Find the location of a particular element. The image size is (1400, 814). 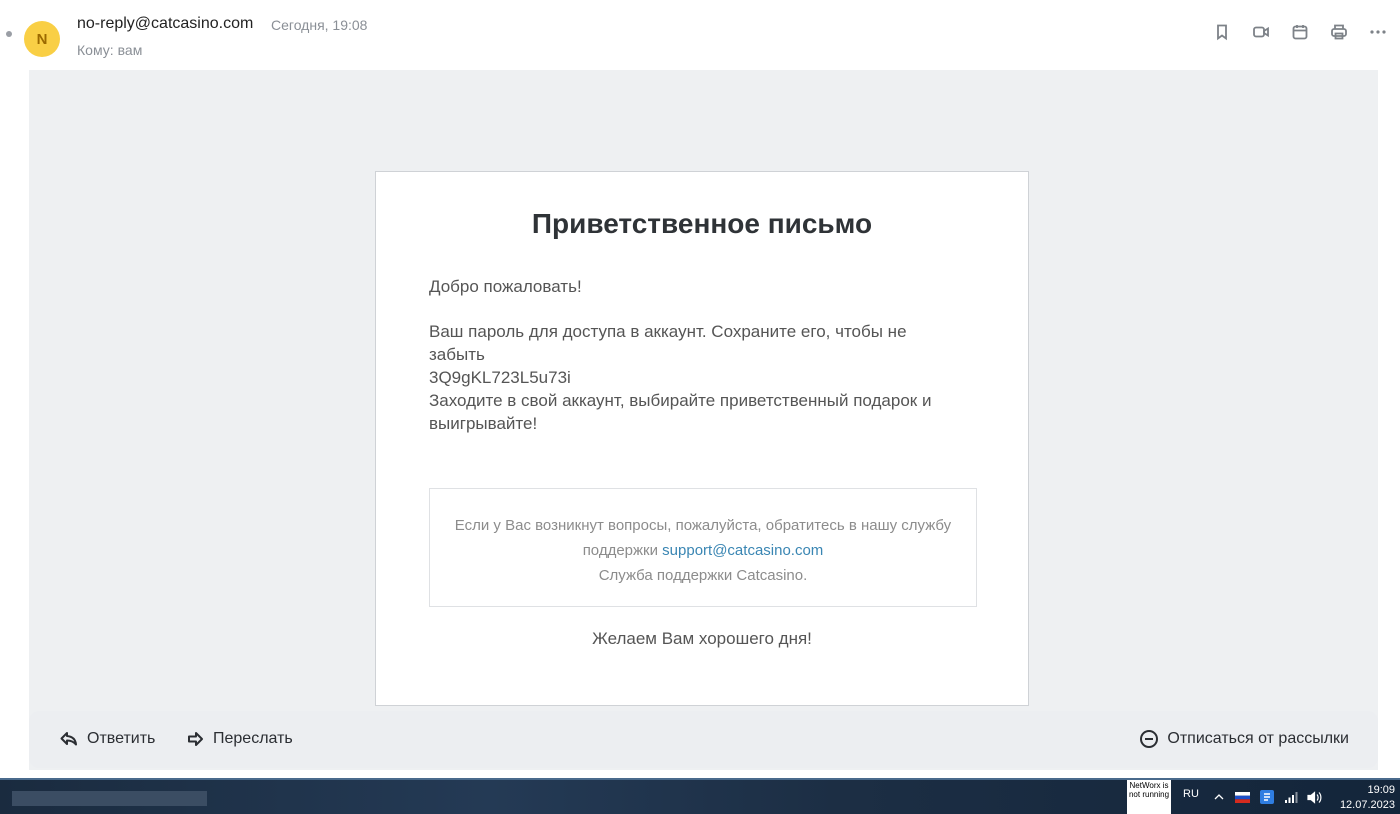

system-tray is located at coordinates (1266, 797).